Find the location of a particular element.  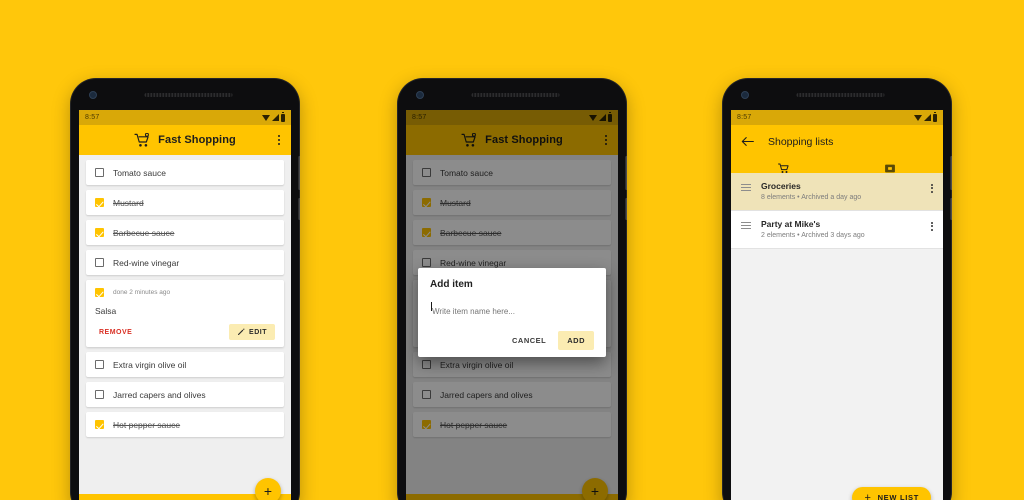

back-arrow-icon is located at coordinates (747, 141).